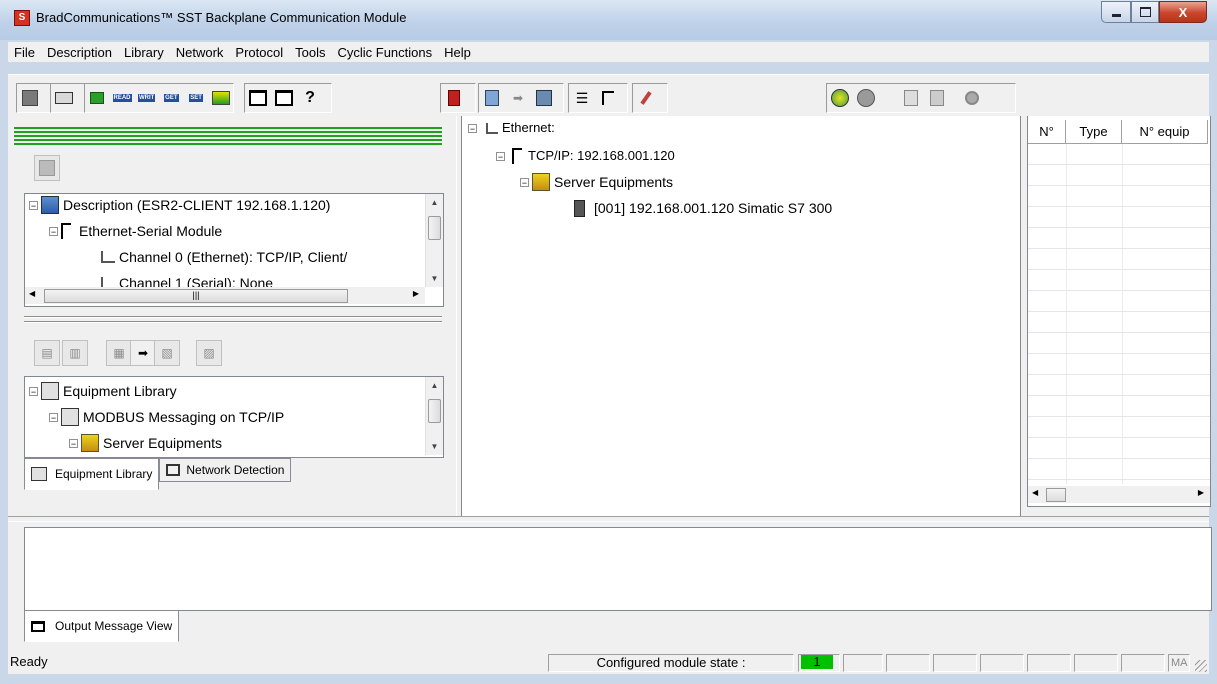 The height and width of the screenshot is (684, 1217). Describe the element at coordinates (1201, 666) in the screenshot. I see `resize-grip-icon` at that location.